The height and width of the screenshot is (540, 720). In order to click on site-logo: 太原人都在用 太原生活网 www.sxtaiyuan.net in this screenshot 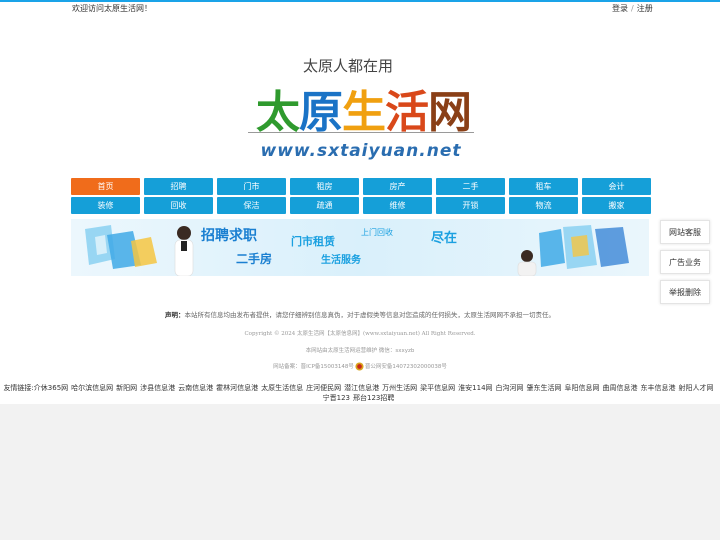, I will do `click(362, 108)`.